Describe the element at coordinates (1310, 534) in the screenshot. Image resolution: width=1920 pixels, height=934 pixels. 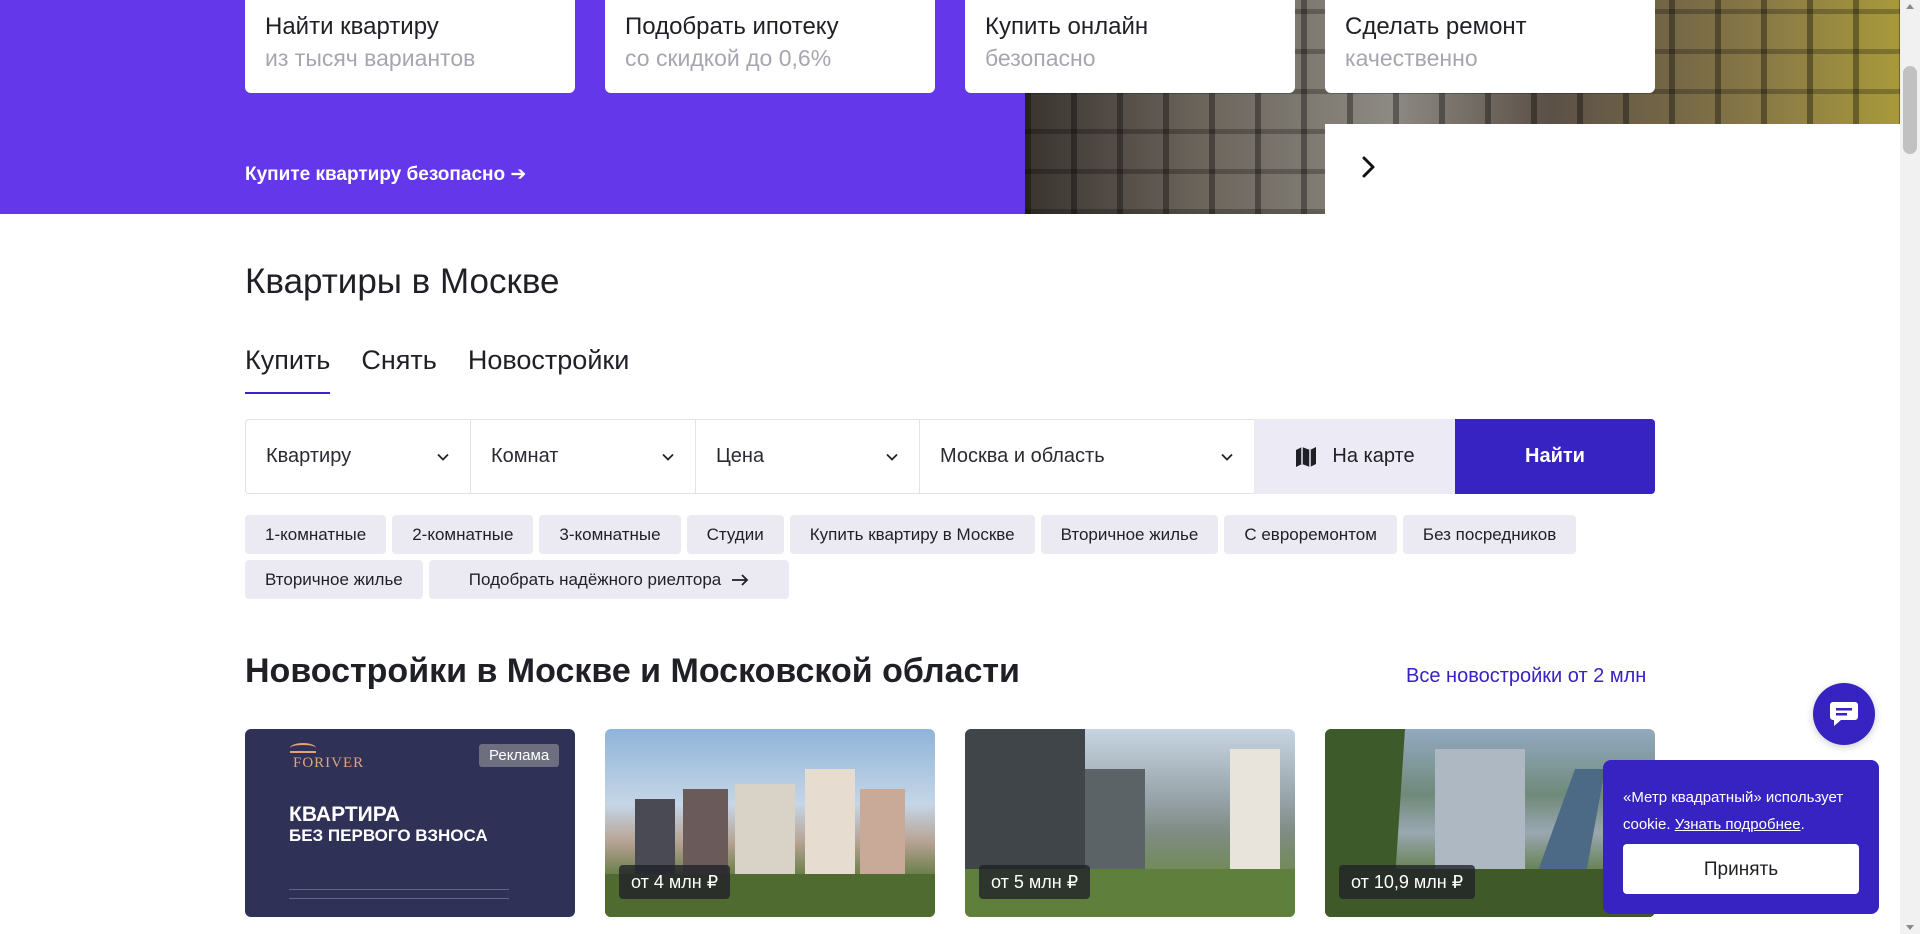
I see `chip-euro-renovation: С евроремонтом` at that location.